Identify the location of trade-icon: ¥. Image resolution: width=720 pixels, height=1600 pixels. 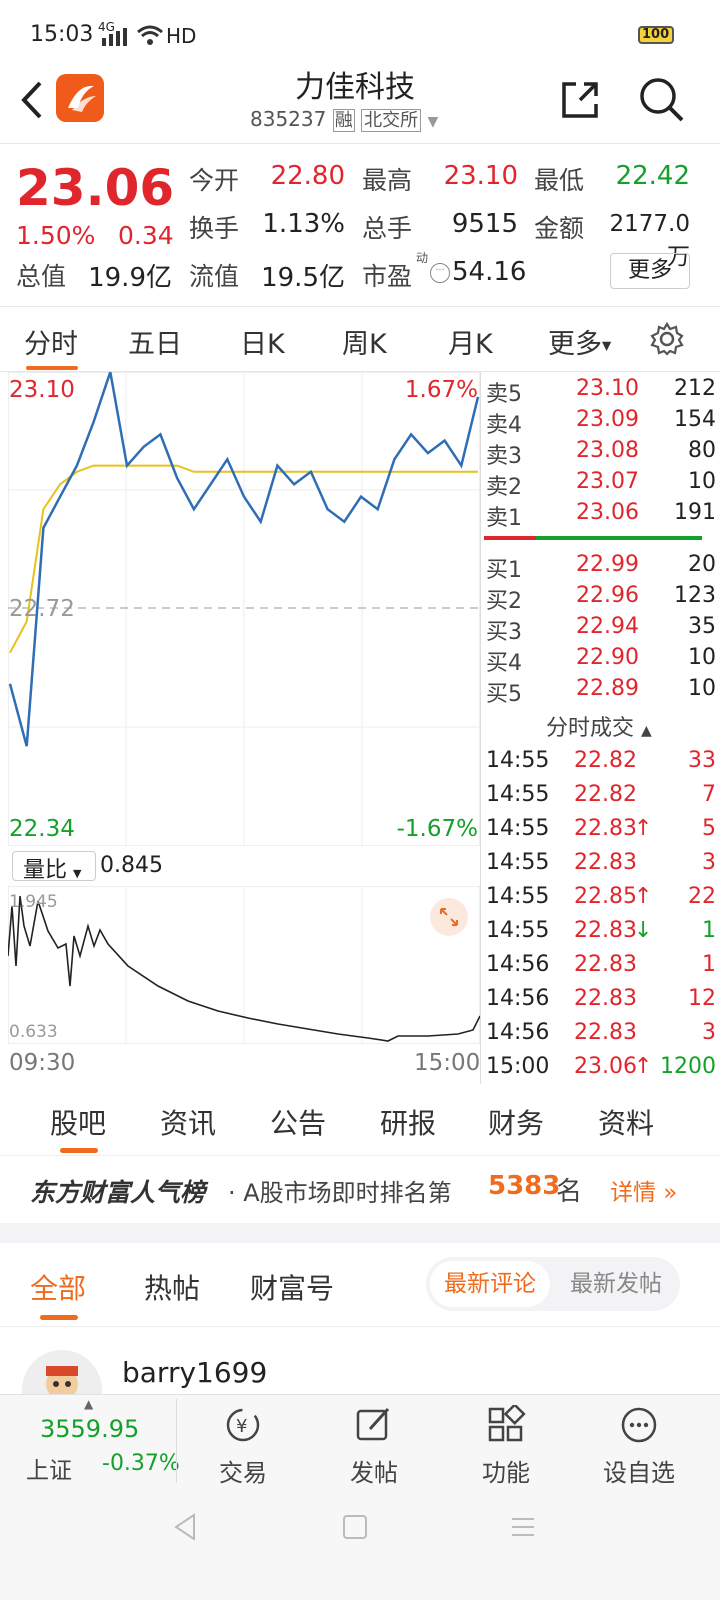
(243, 1425).